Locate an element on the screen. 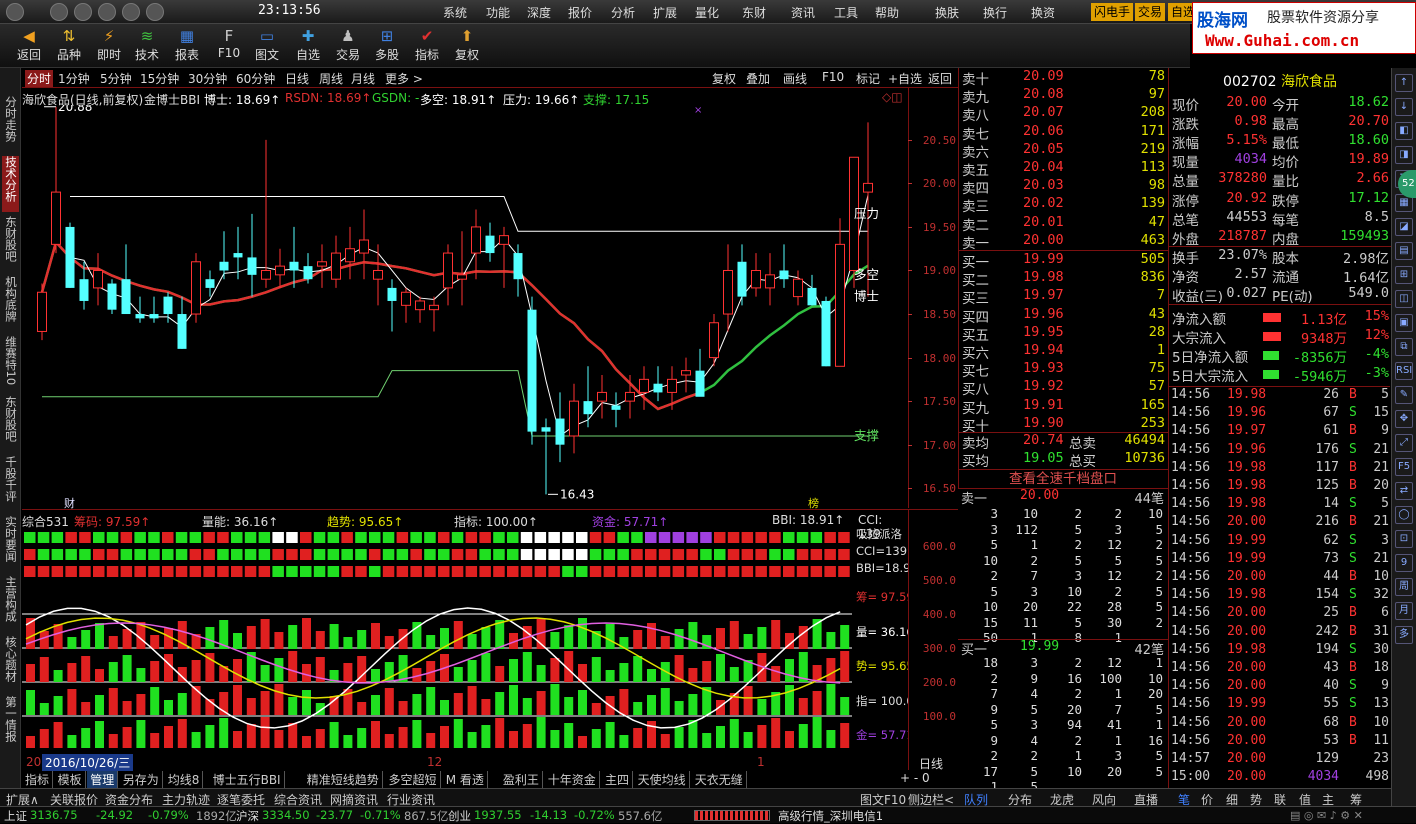  menu-quick-button: 闪电手 is located at coordinates (1112, 12).